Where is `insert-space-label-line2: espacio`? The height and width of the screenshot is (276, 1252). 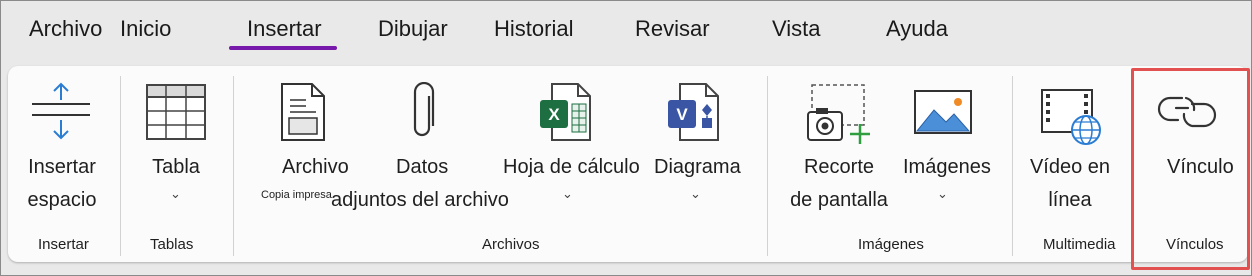 insert-space-label-line2: espacio is located at coordinates (62, 200).